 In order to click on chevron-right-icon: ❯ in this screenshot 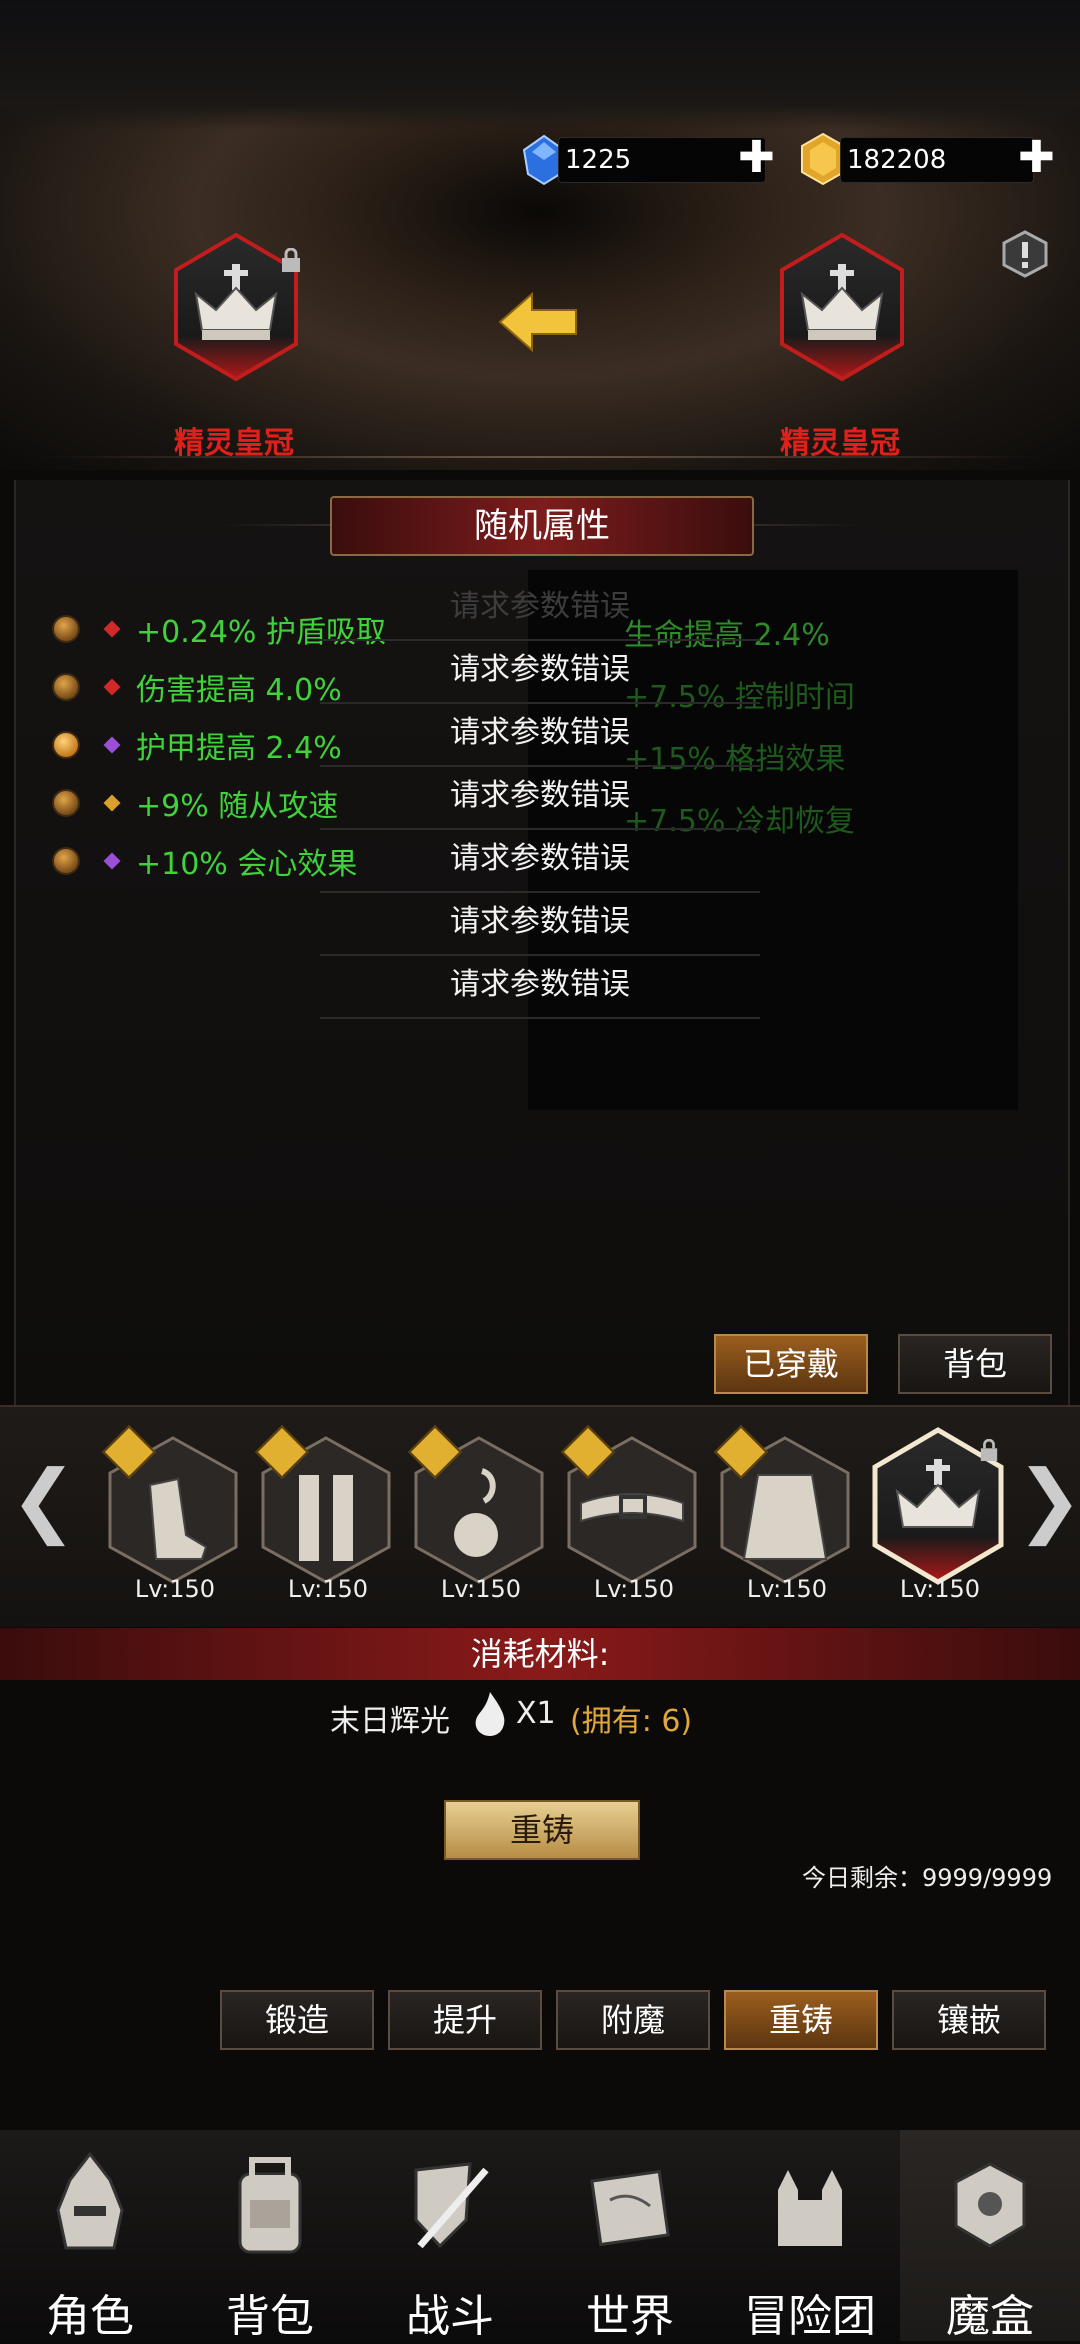, I will do `click(1048, 1500)`.